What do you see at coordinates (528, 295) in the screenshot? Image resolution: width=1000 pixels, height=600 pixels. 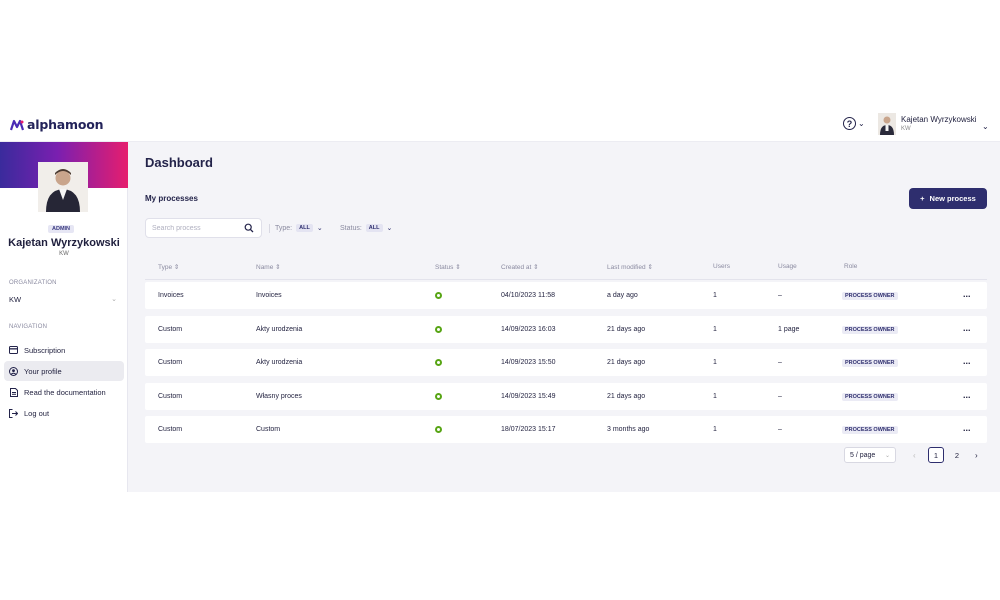 I see `cell-created: 04/10/2023 11:58` at bounding box center [528, 295].